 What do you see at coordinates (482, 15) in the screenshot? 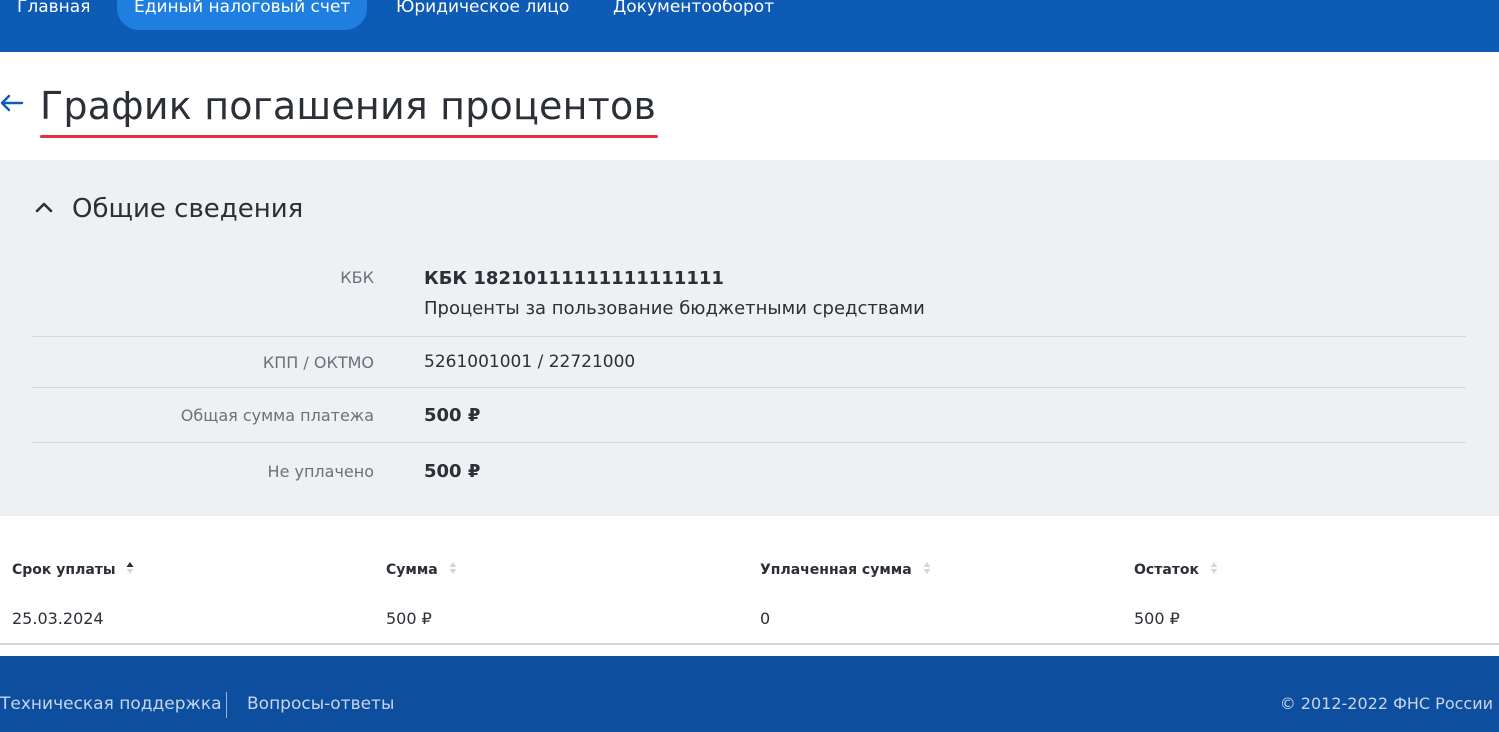
I see `nav-item-legal-entity: Юридическое лицо` at bounding box center [482, 15].